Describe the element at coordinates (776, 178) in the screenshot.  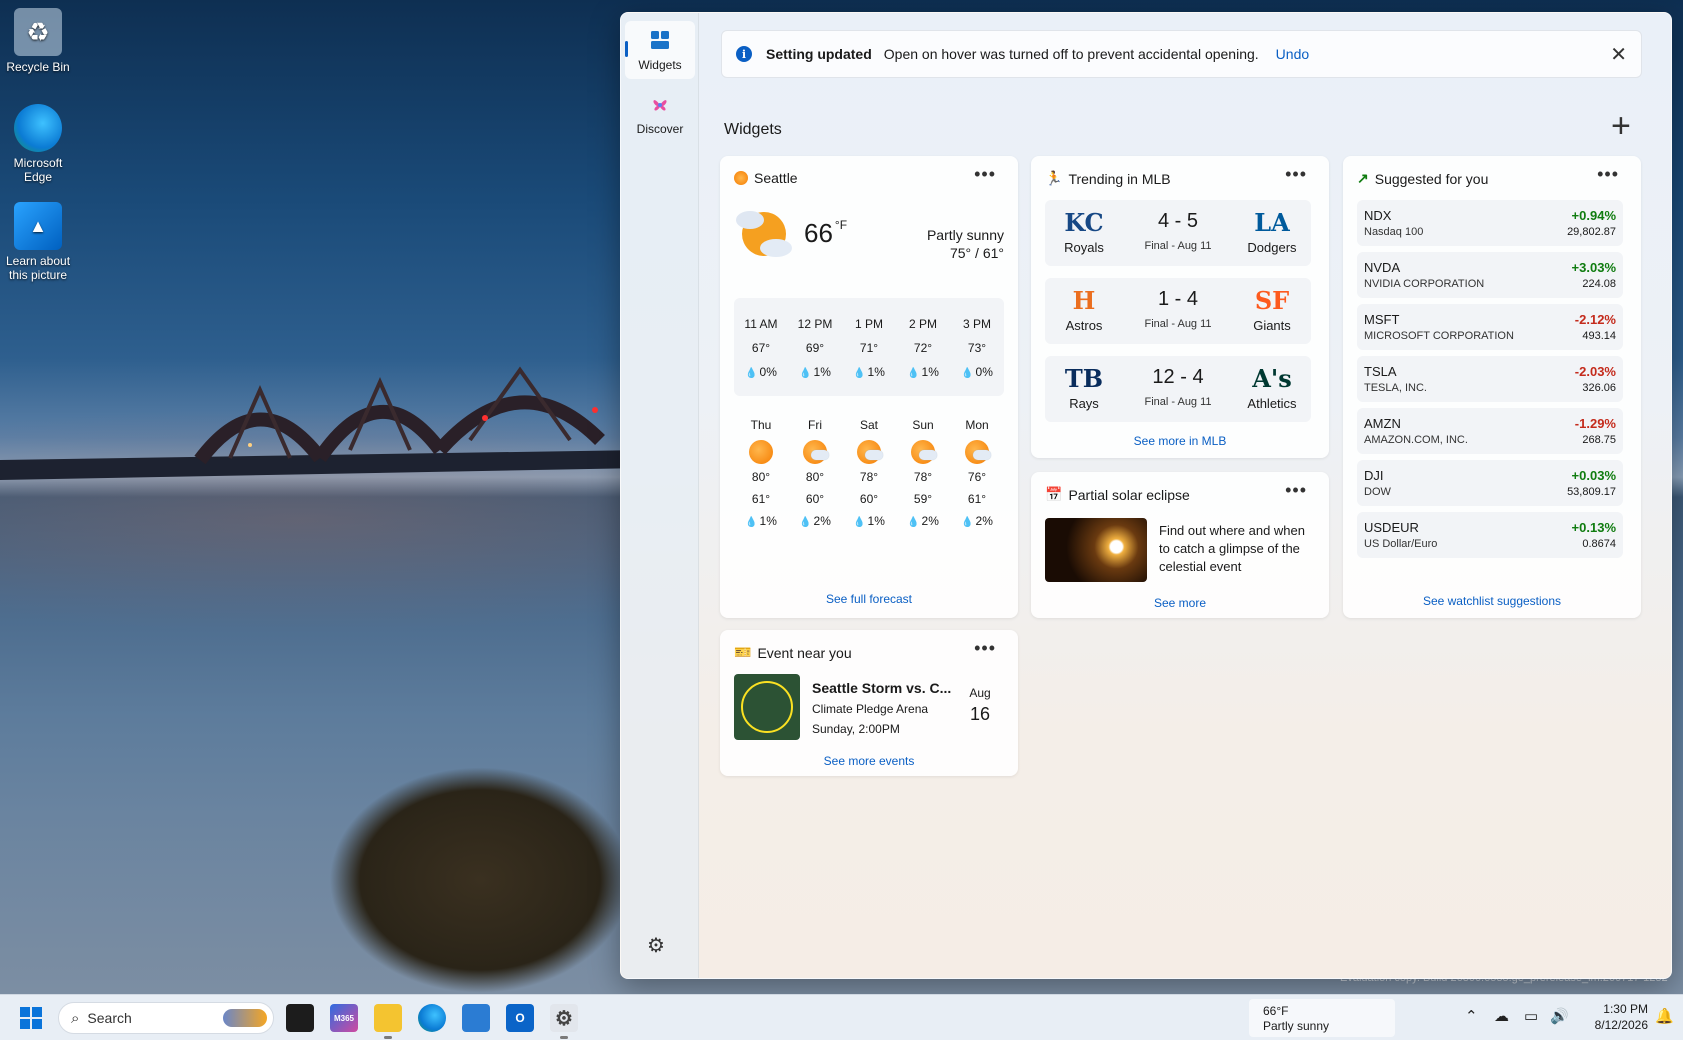
I see `weather-location: Seattle` at that location.